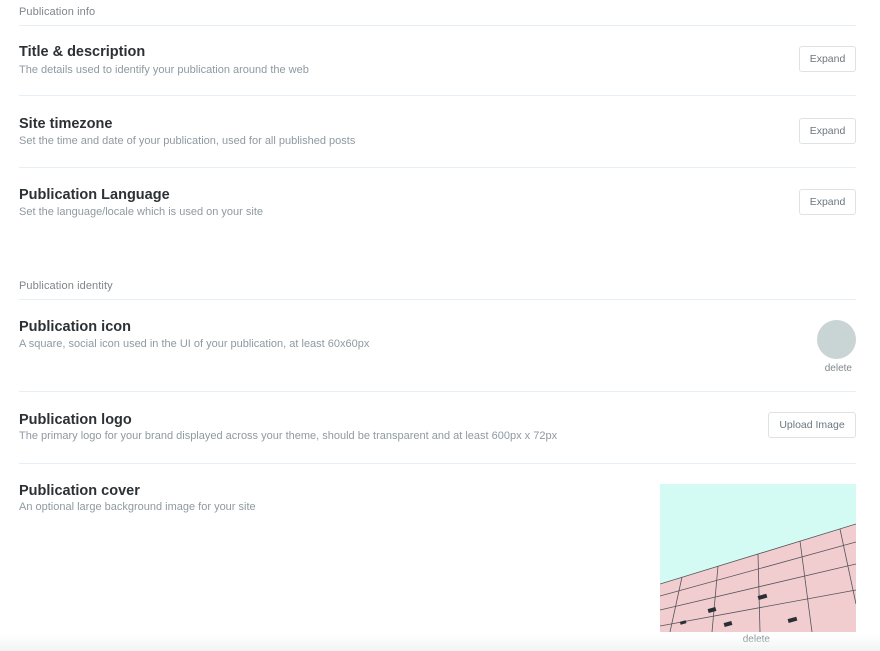 The width and height of the screenshot is (880, 651). Describe the element at coordinates (75, 420) in the screenshot. I see `row-title: Publication logo` at that location.